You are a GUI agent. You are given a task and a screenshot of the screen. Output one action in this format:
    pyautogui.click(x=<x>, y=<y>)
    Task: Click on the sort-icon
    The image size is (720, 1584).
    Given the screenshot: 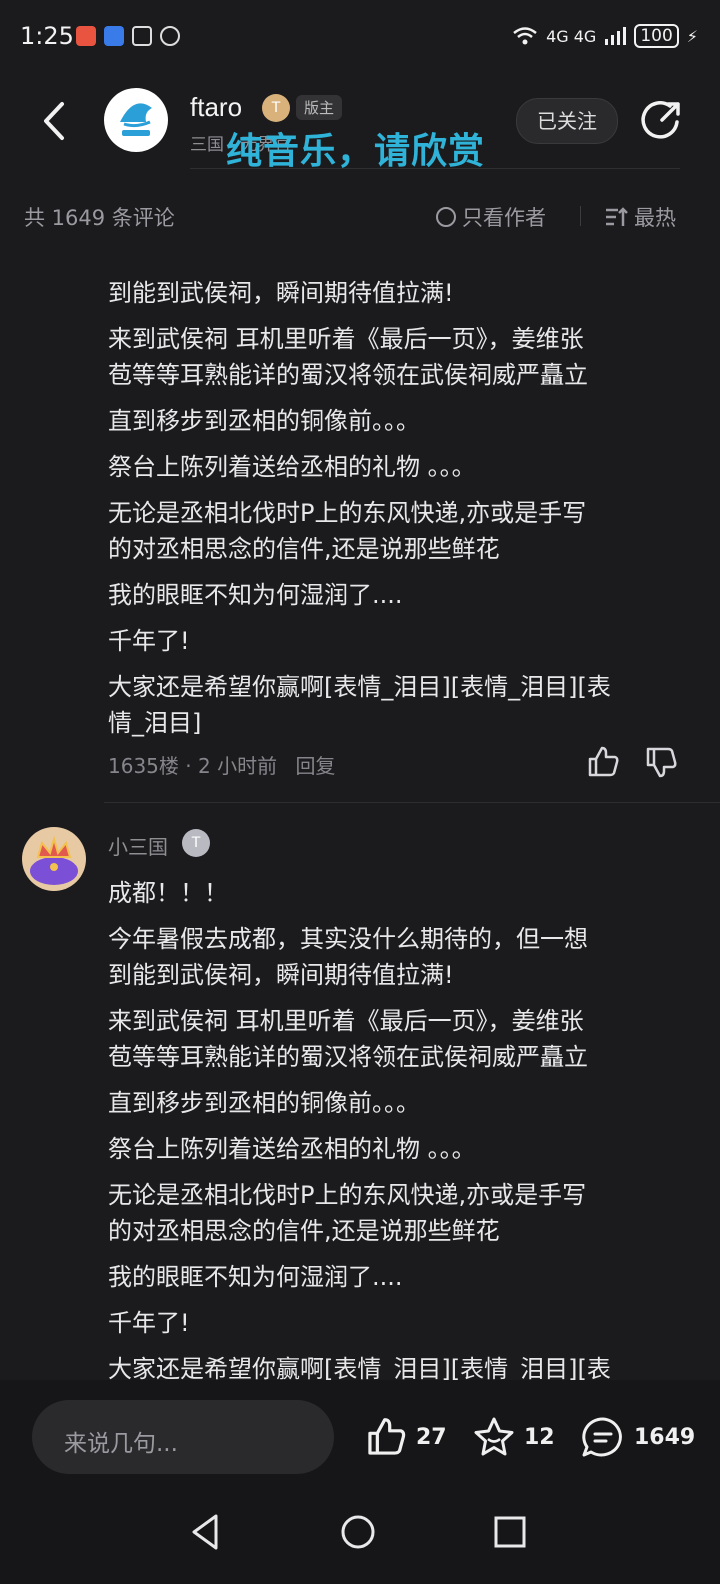 What is the action you would take?
    pyautogui.click(x=617, y=216)
    